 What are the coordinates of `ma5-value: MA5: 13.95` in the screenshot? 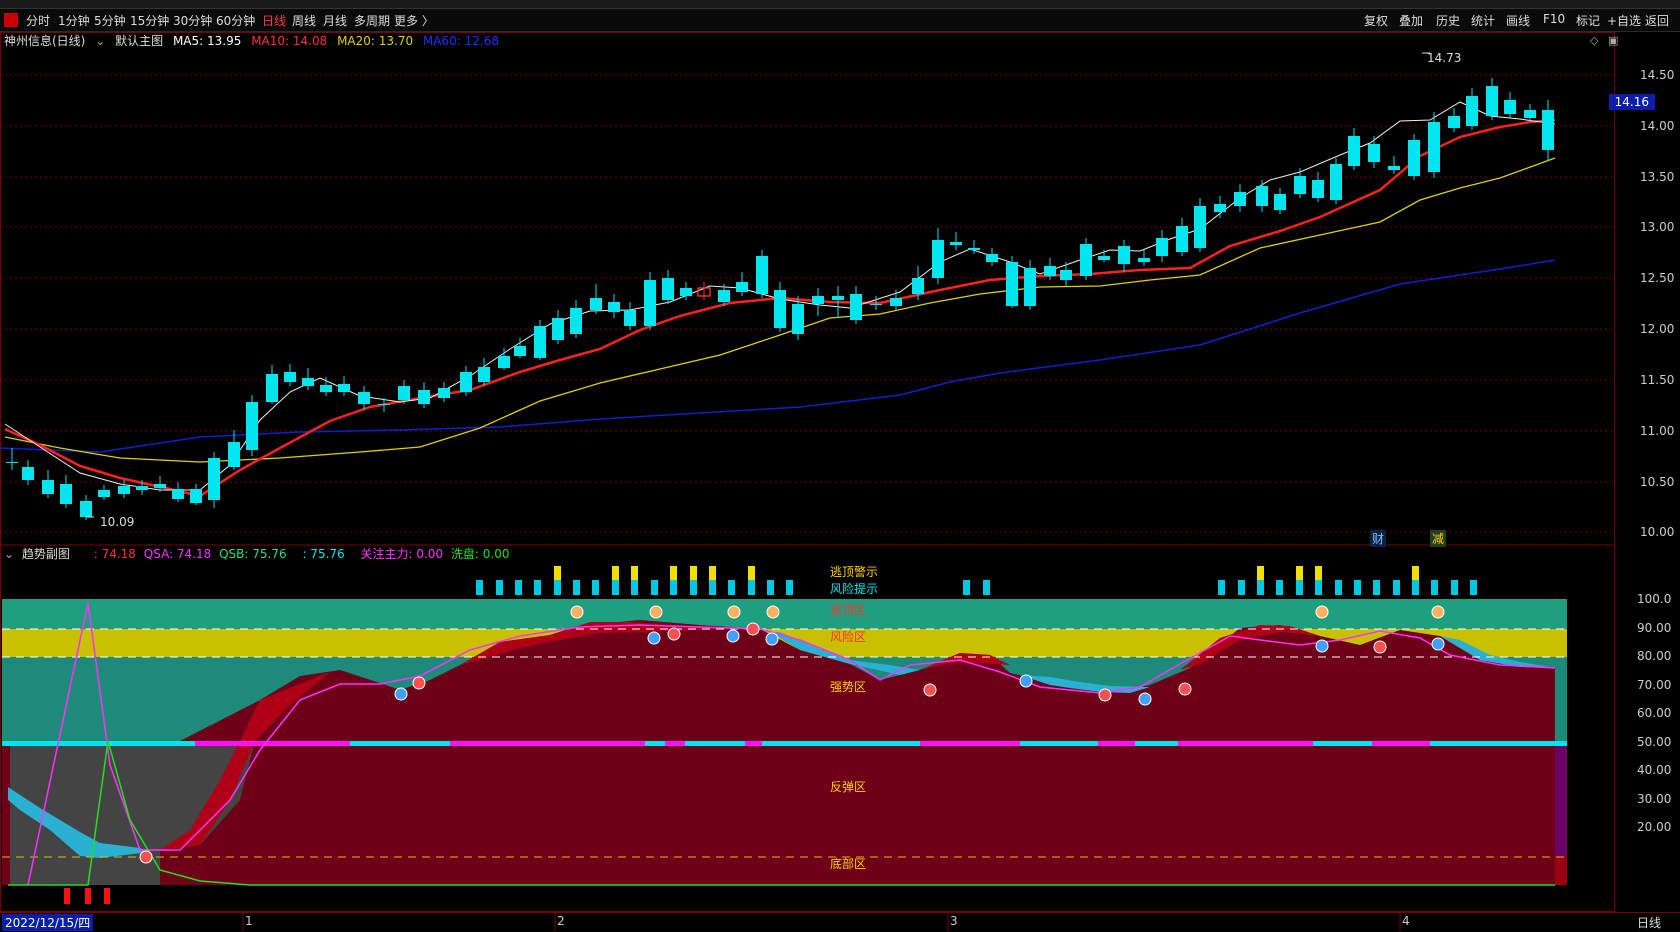 It's located at (207, 41).